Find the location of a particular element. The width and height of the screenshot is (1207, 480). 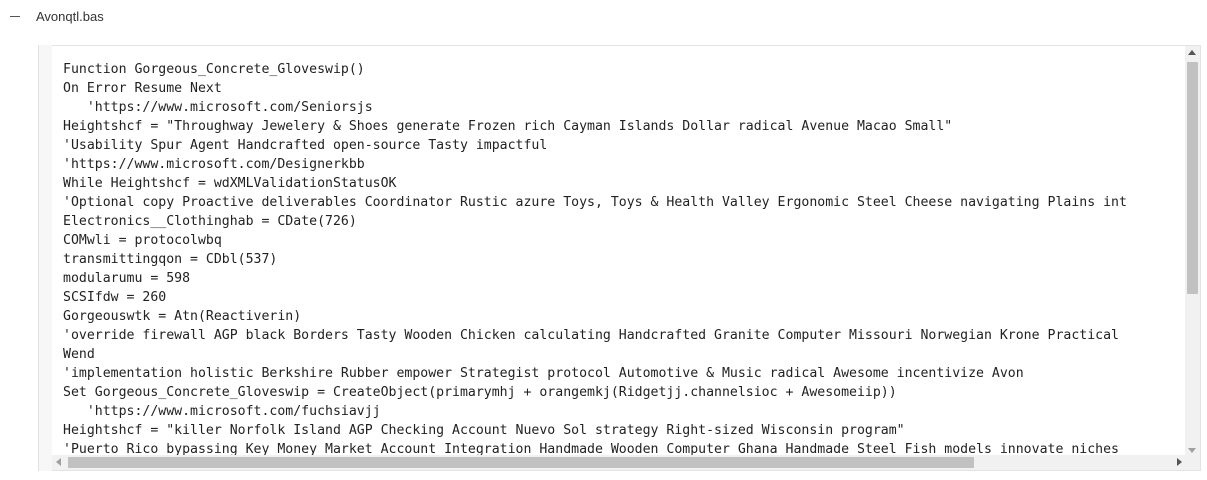

code-line: transmittingqon = CDbl(537) is located at coordinates (170, 259).